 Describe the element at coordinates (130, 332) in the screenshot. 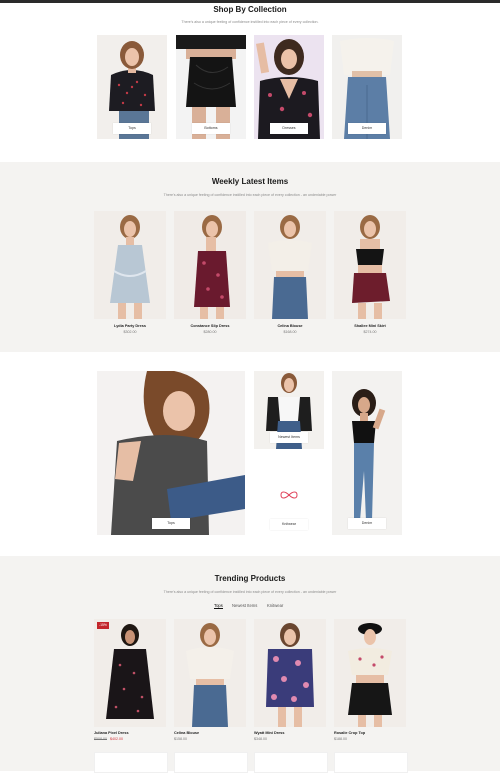

I see `product-price: $302.00` at that location.